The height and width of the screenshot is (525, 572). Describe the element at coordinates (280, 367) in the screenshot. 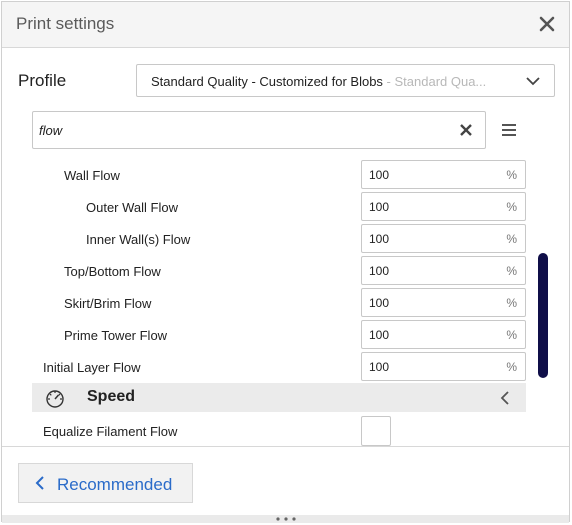

I see `setting-row-initial-layer-flow: Initial Layer Flow 100 %` at that location.